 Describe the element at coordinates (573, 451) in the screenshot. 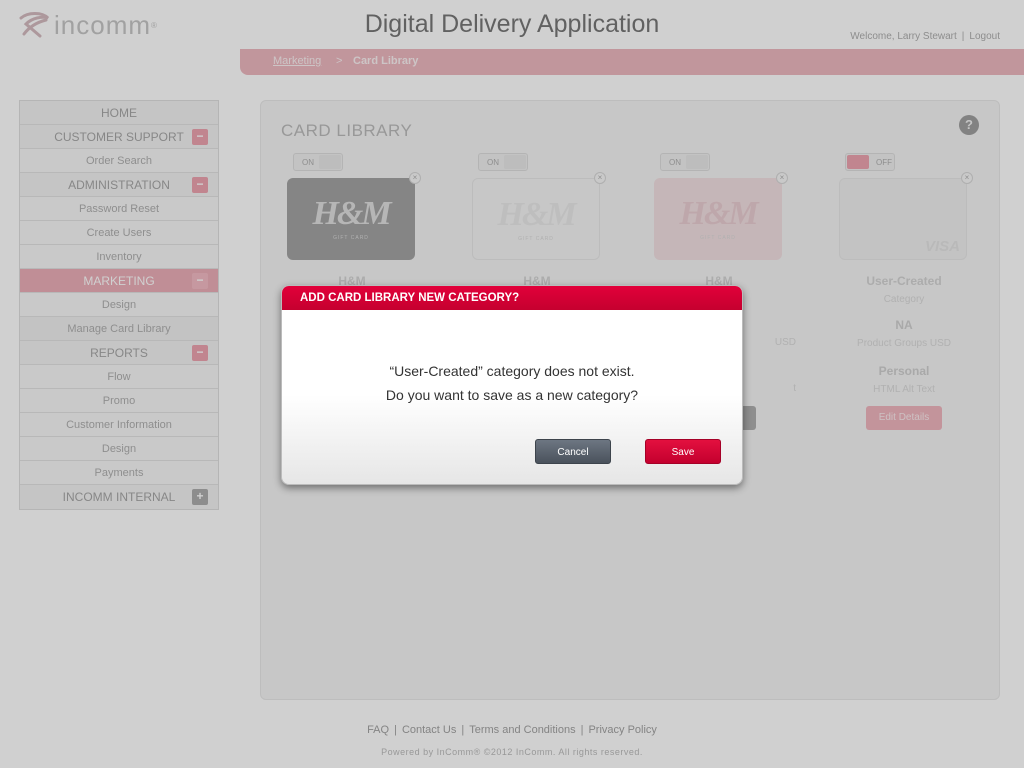

I see `cancel-button: Cancel` at that location.